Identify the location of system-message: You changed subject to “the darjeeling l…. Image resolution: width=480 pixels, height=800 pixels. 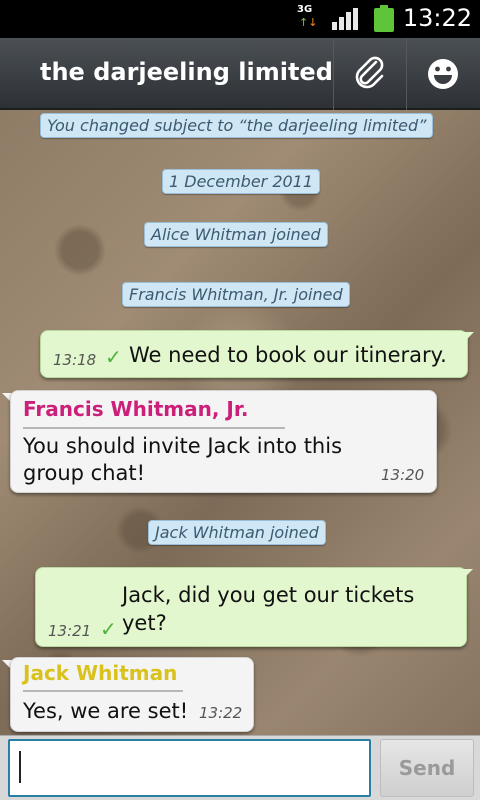
(237, 125).